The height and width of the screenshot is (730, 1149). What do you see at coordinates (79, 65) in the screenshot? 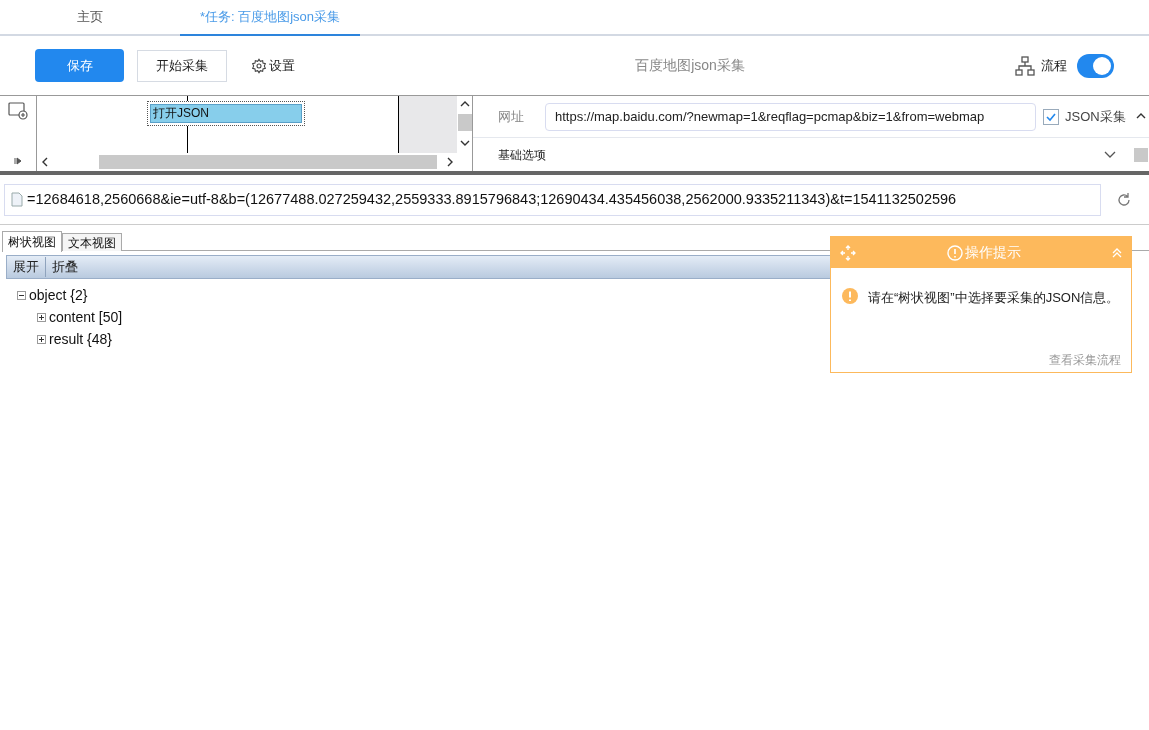
I see `save-button: 保存` at bounding box center [79, 65].